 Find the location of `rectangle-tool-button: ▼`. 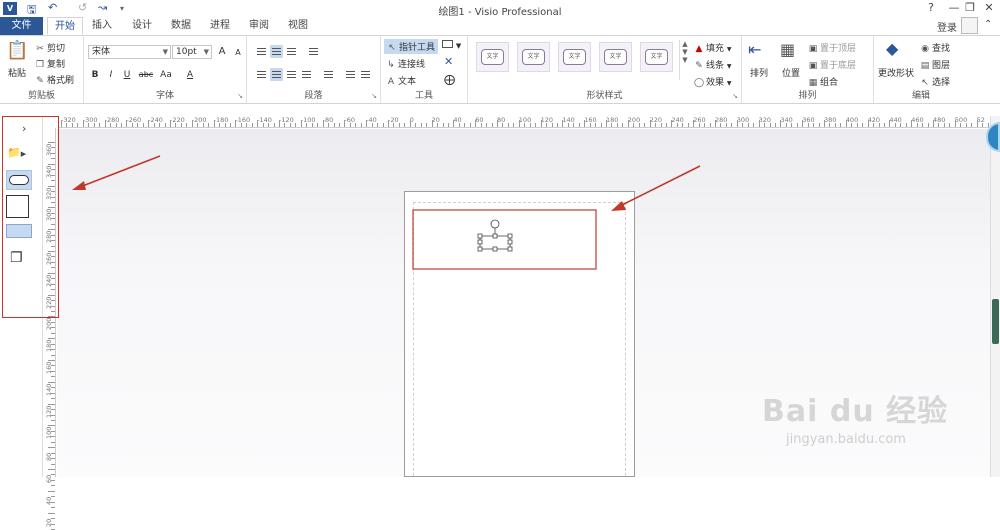

rectangle-tool-button: ▼ is located at coordinates (451, 45).